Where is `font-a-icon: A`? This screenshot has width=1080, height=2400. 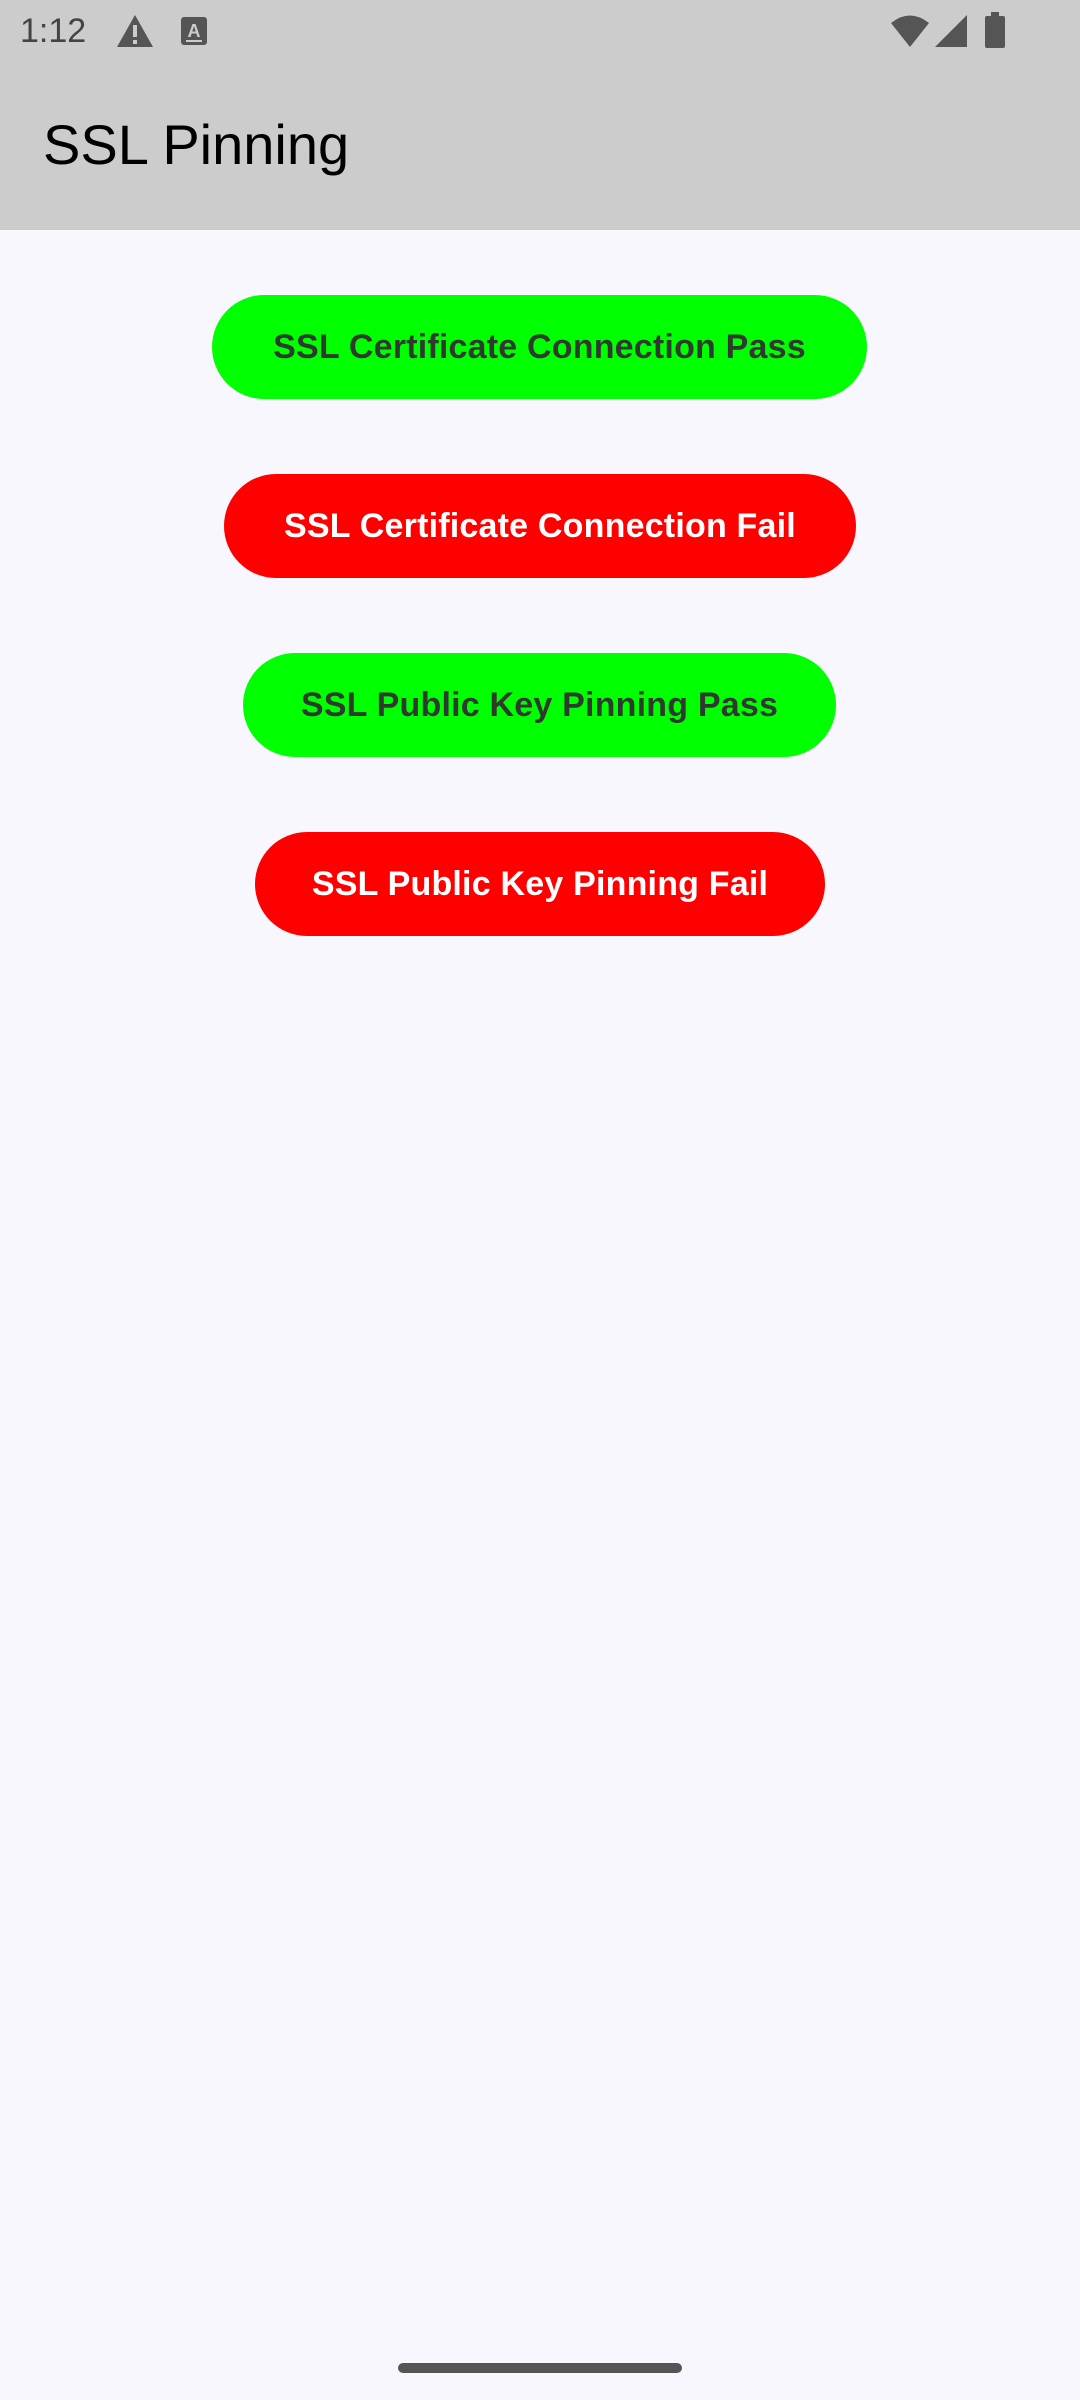 font-a-icon: A is located at coordinates (194, 31).